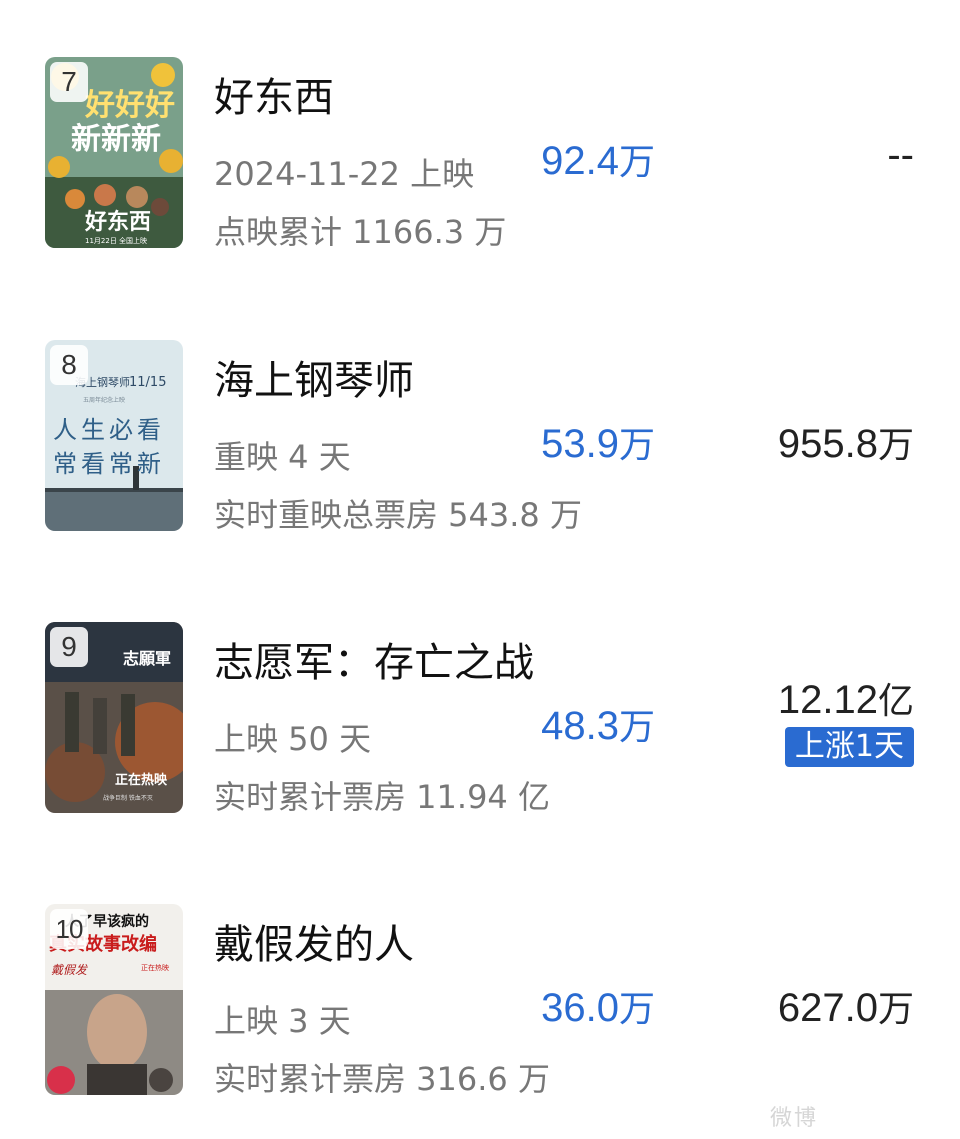 Image resolution: width=960 pixels, height=1139 pixels. I want to click on rank-badge: 7, so click(69, 82).